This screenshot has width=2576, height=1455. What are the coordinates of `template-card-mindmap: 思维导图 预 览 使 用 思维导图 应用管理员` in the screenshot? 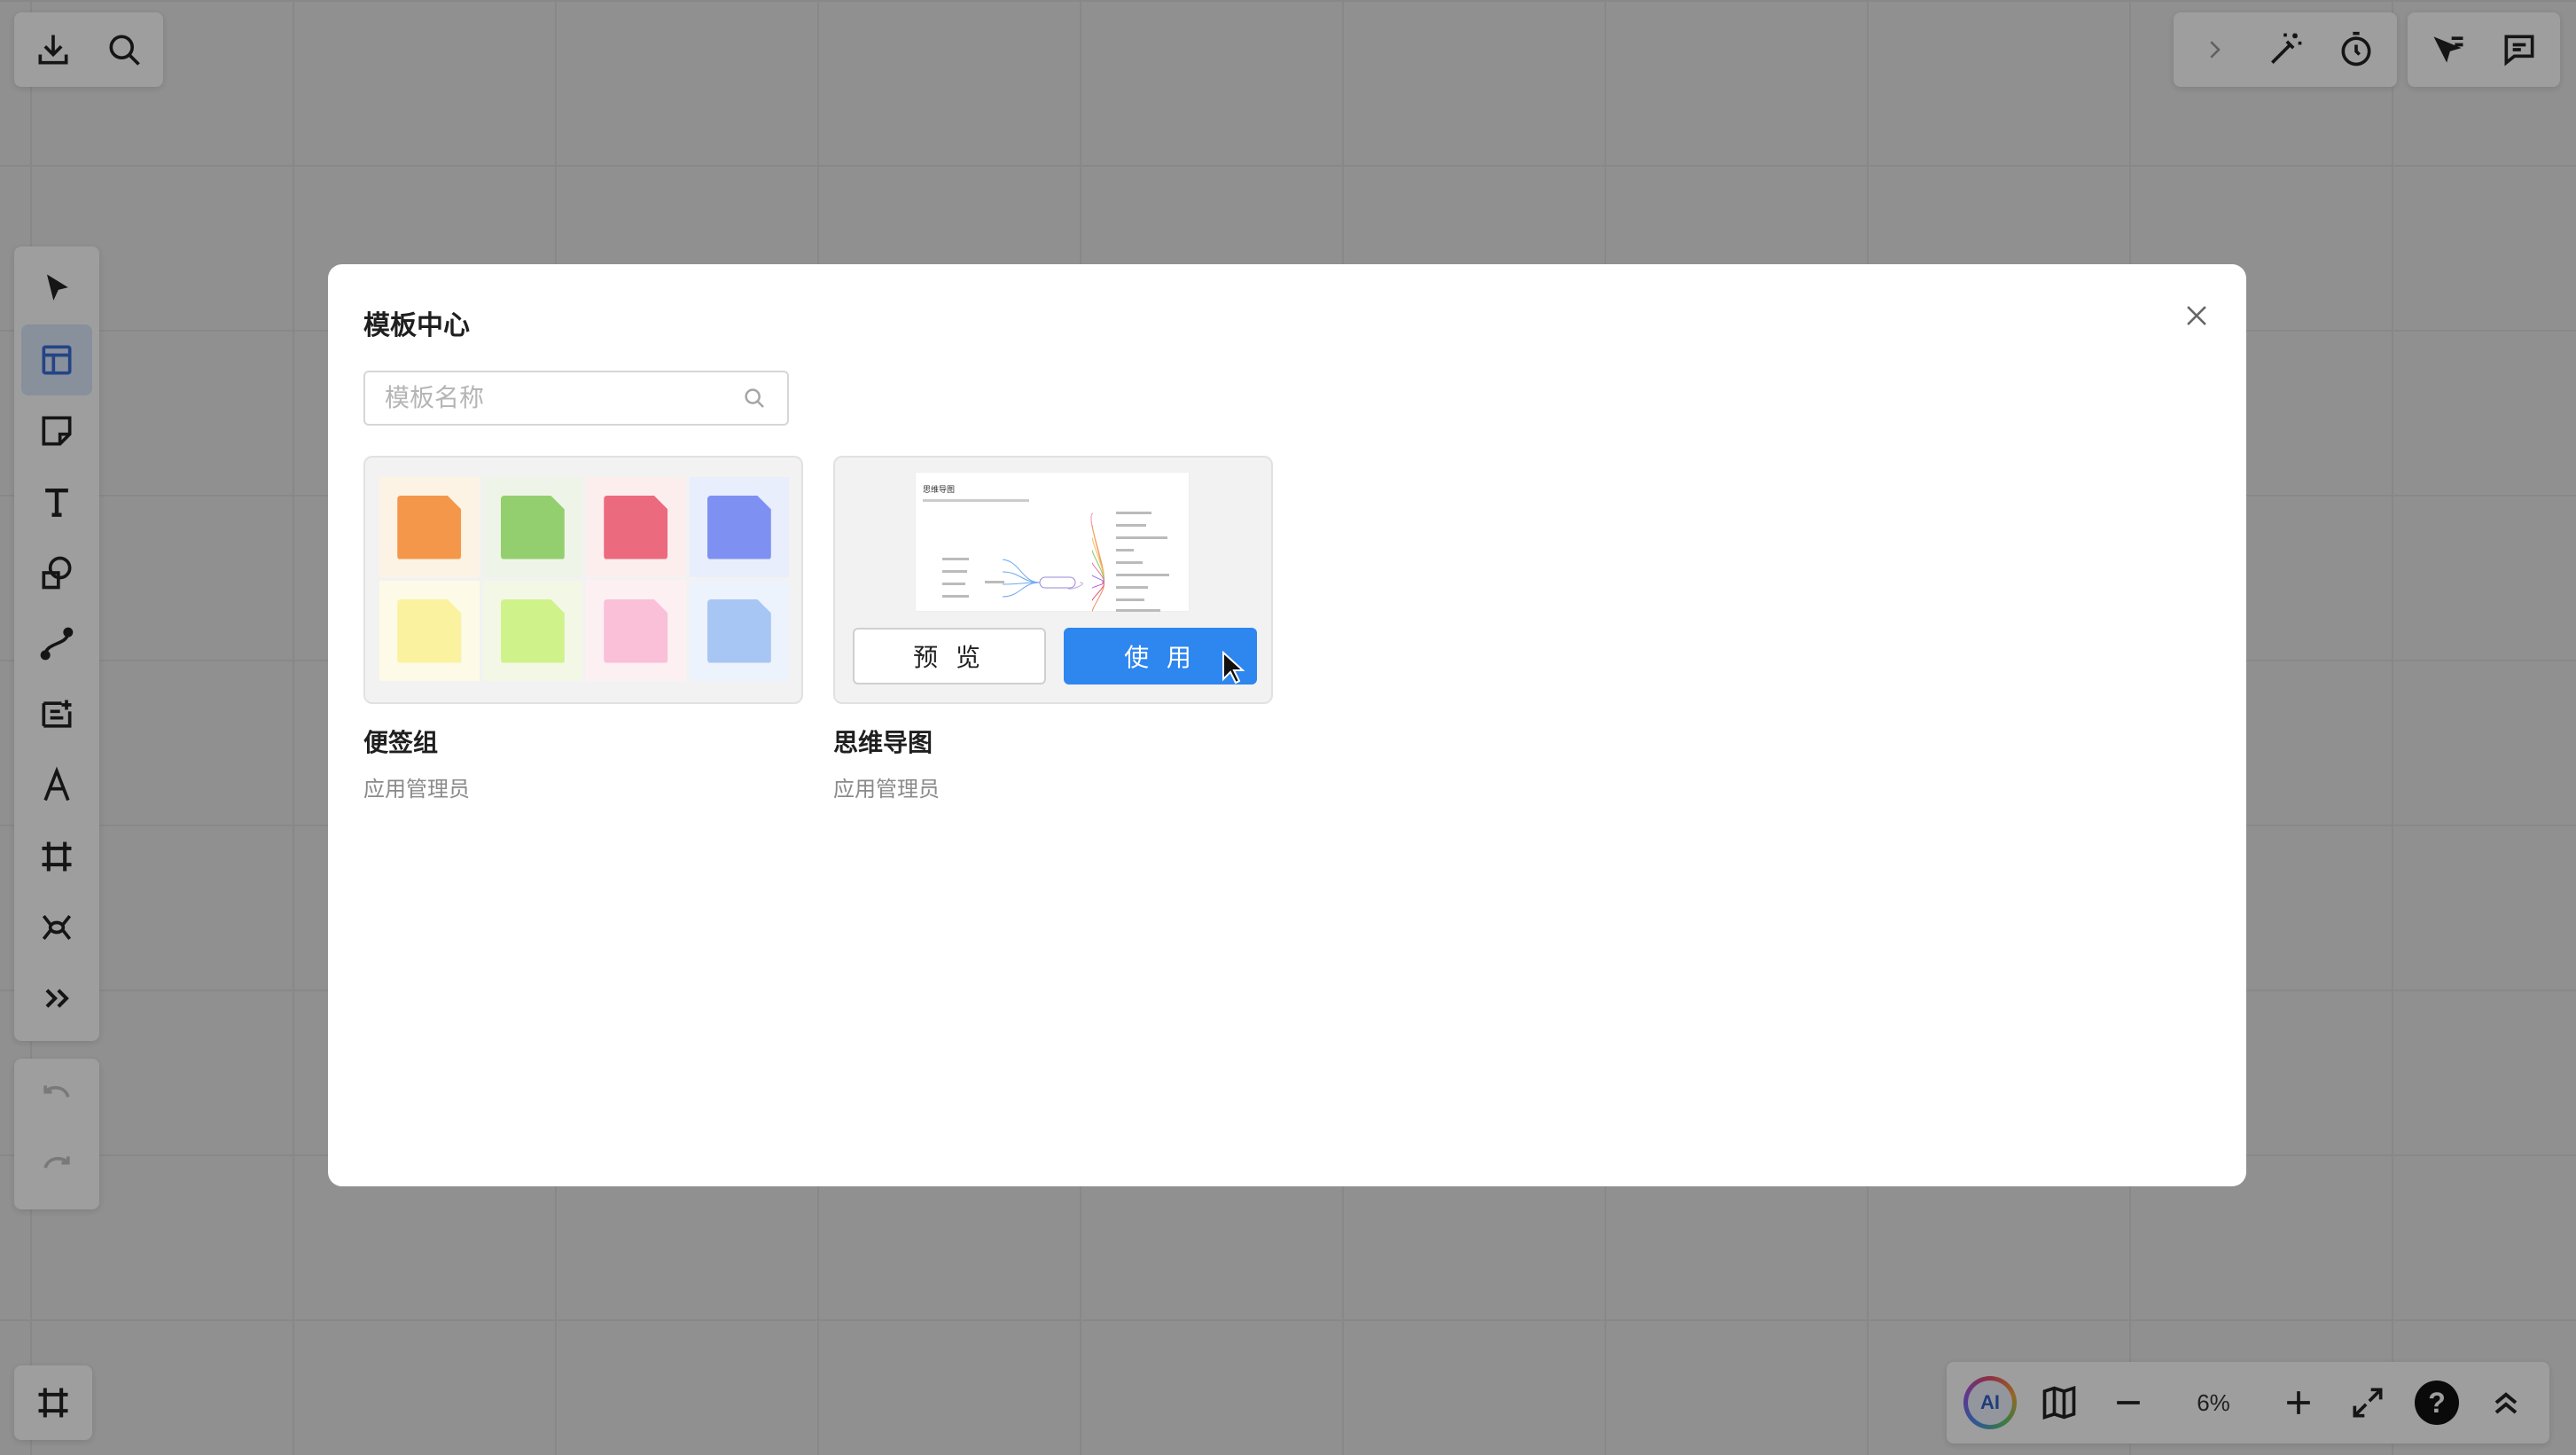 It's located at (1053, 629).